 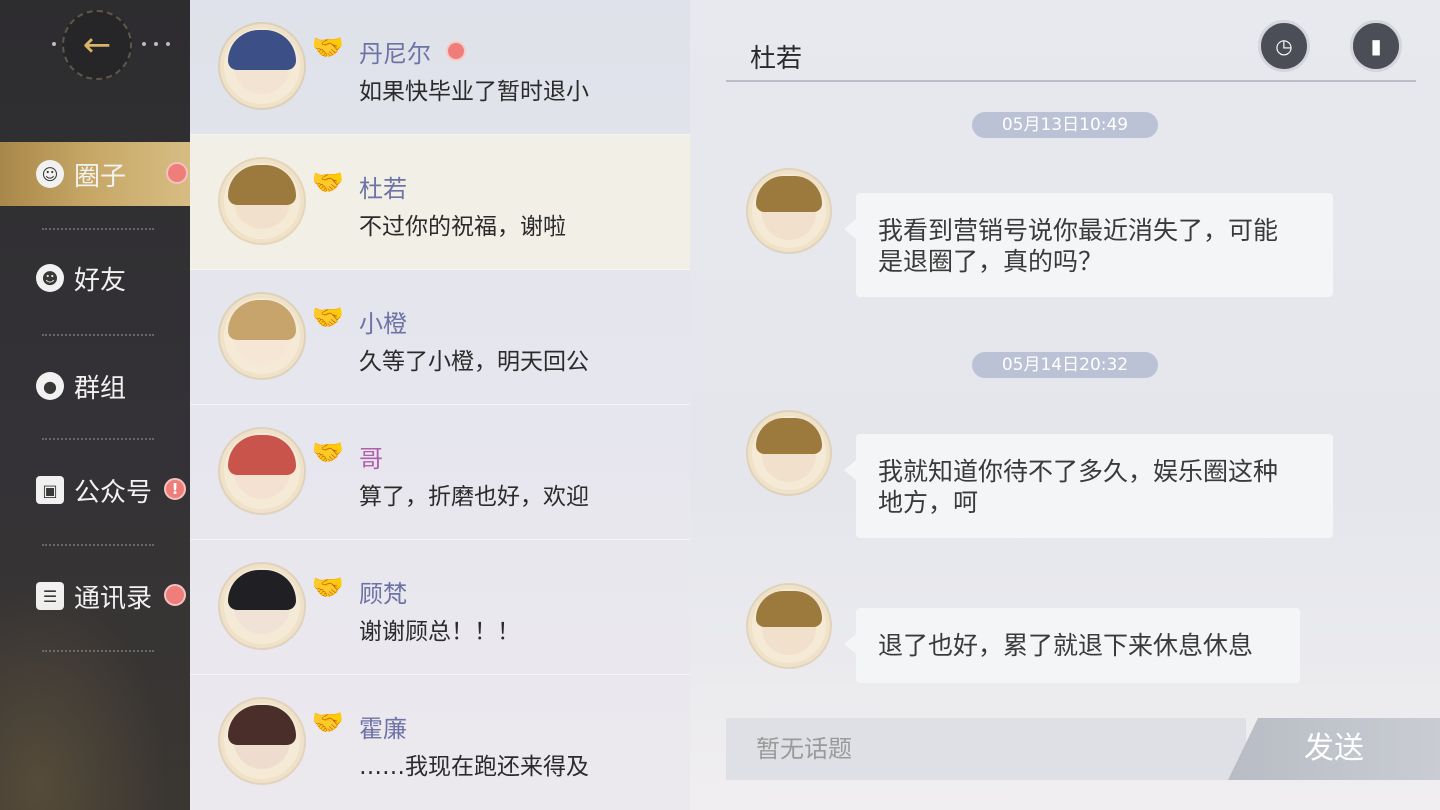 What do you see at coordinates (991, 261) in the screenshot?
I see `message-text-line: 是退圈了，真的吗？` at bounding box center [991, 261].